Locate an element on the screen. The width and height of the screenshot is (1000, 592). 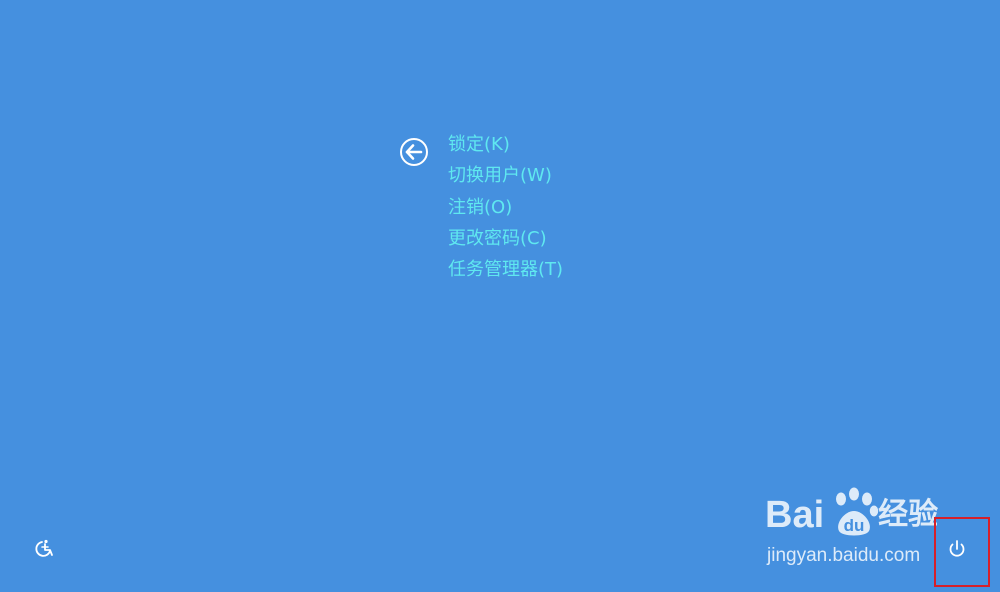
power-button is located at coordinates (957, 549).